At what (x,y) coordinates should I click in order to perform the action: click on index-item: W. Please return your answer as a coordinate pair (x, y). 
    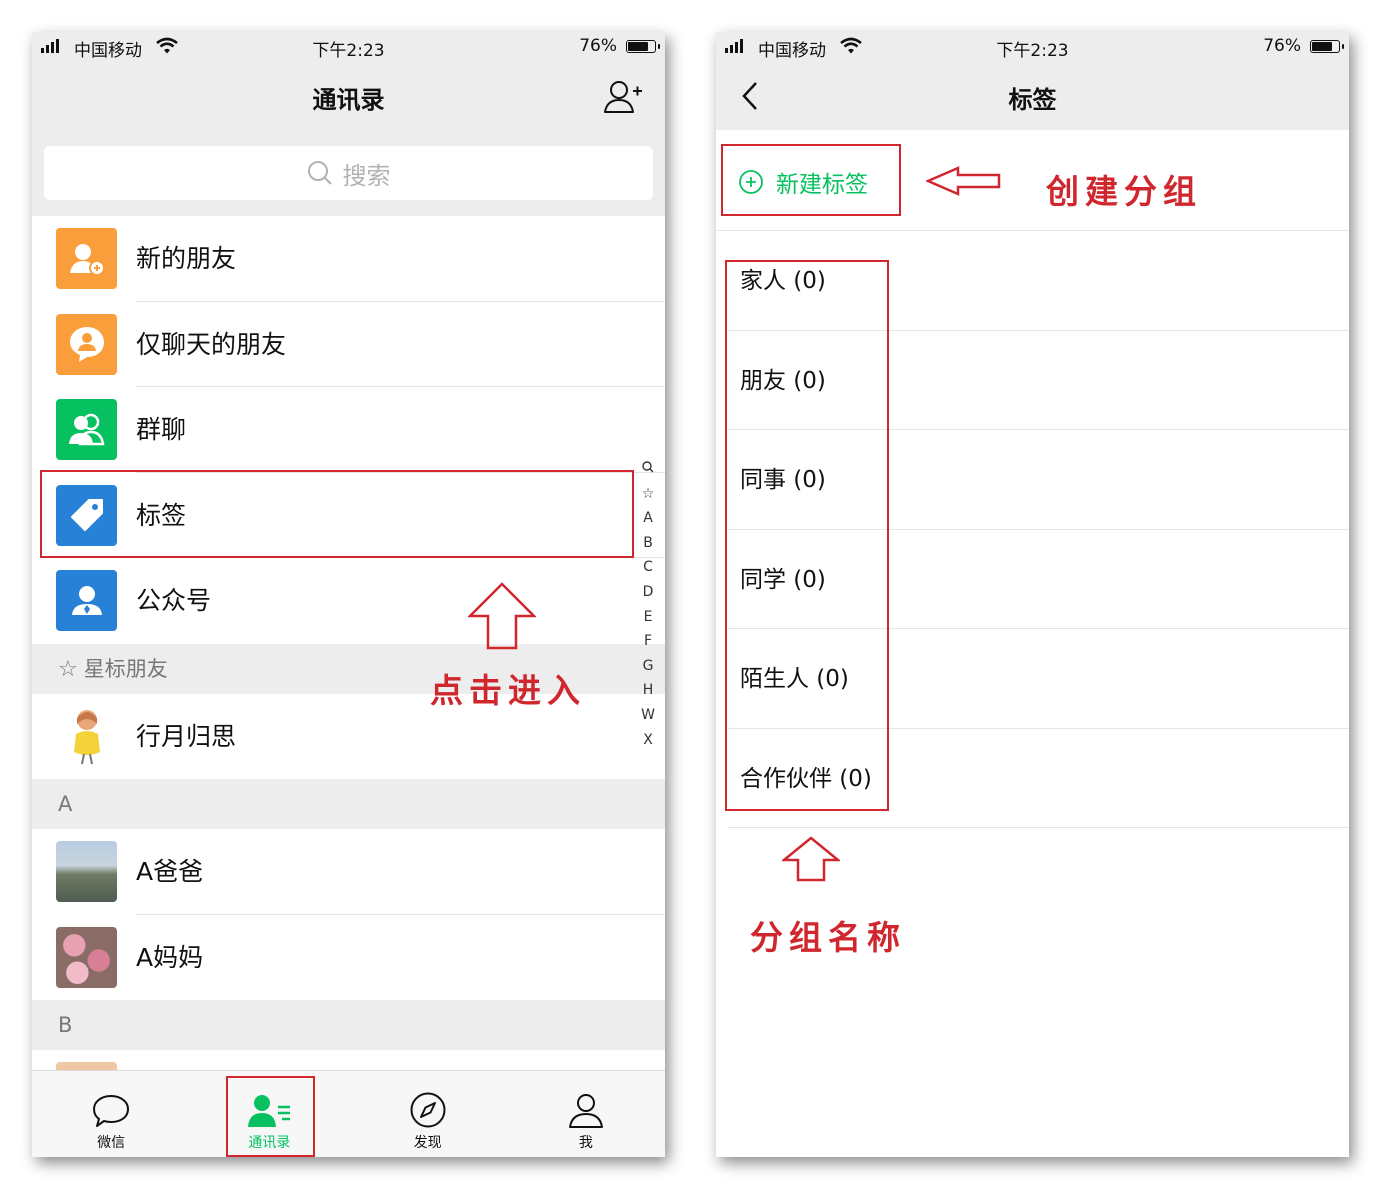
    Looking at the image, I should click on (648, 715).